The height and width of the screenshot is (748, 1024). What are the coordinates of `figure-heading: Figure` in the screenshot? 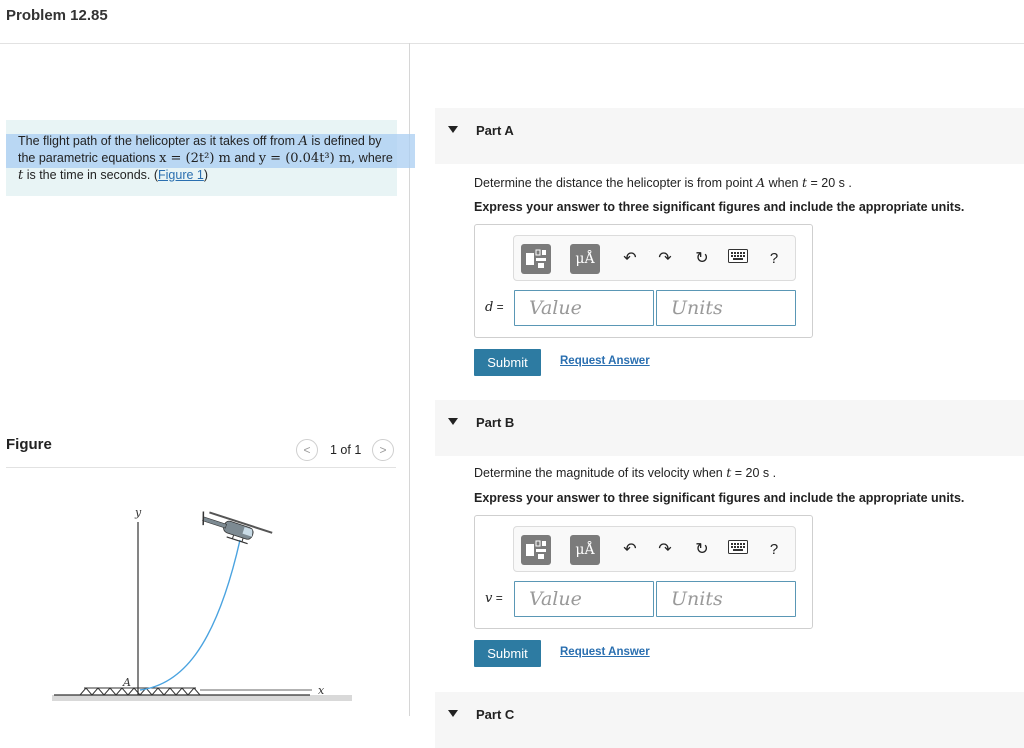 It's located at (29, 444).